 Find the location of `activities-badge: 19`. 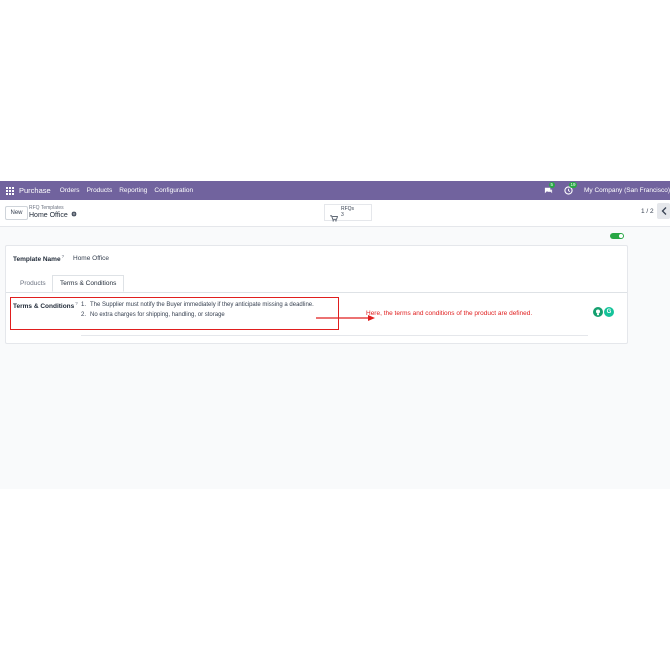

activities-badge: 19 is located at coordinates (573, 185).